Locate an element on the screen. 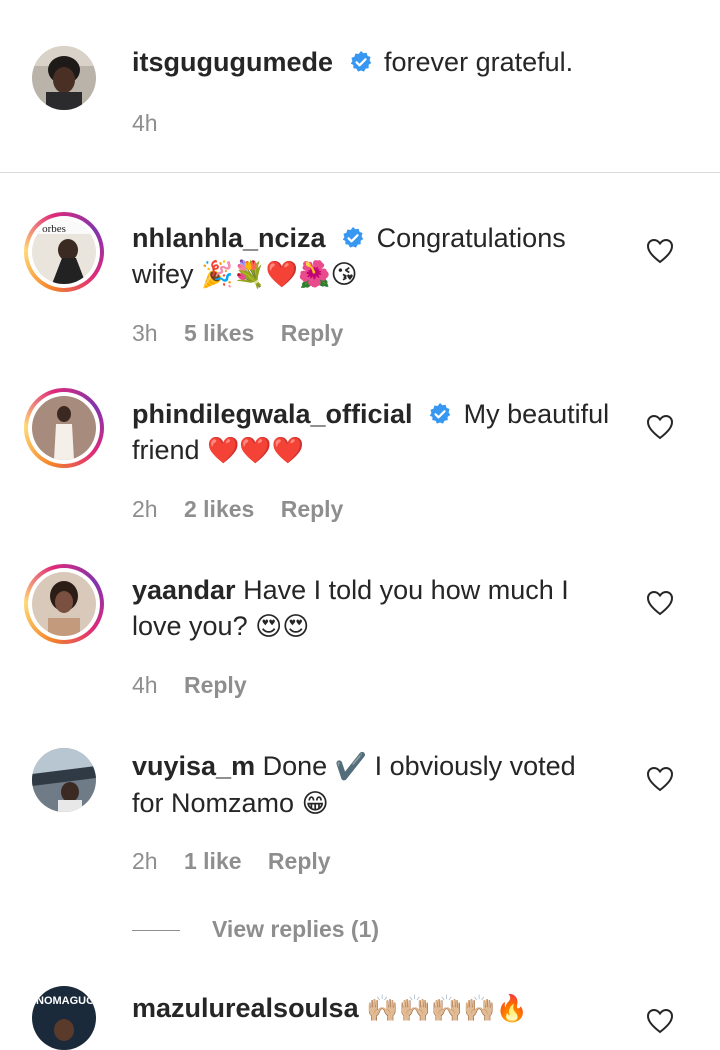 This screenshot has height=1050, width=720. comment-likes: 1 like is located at coordinates (213, 861).